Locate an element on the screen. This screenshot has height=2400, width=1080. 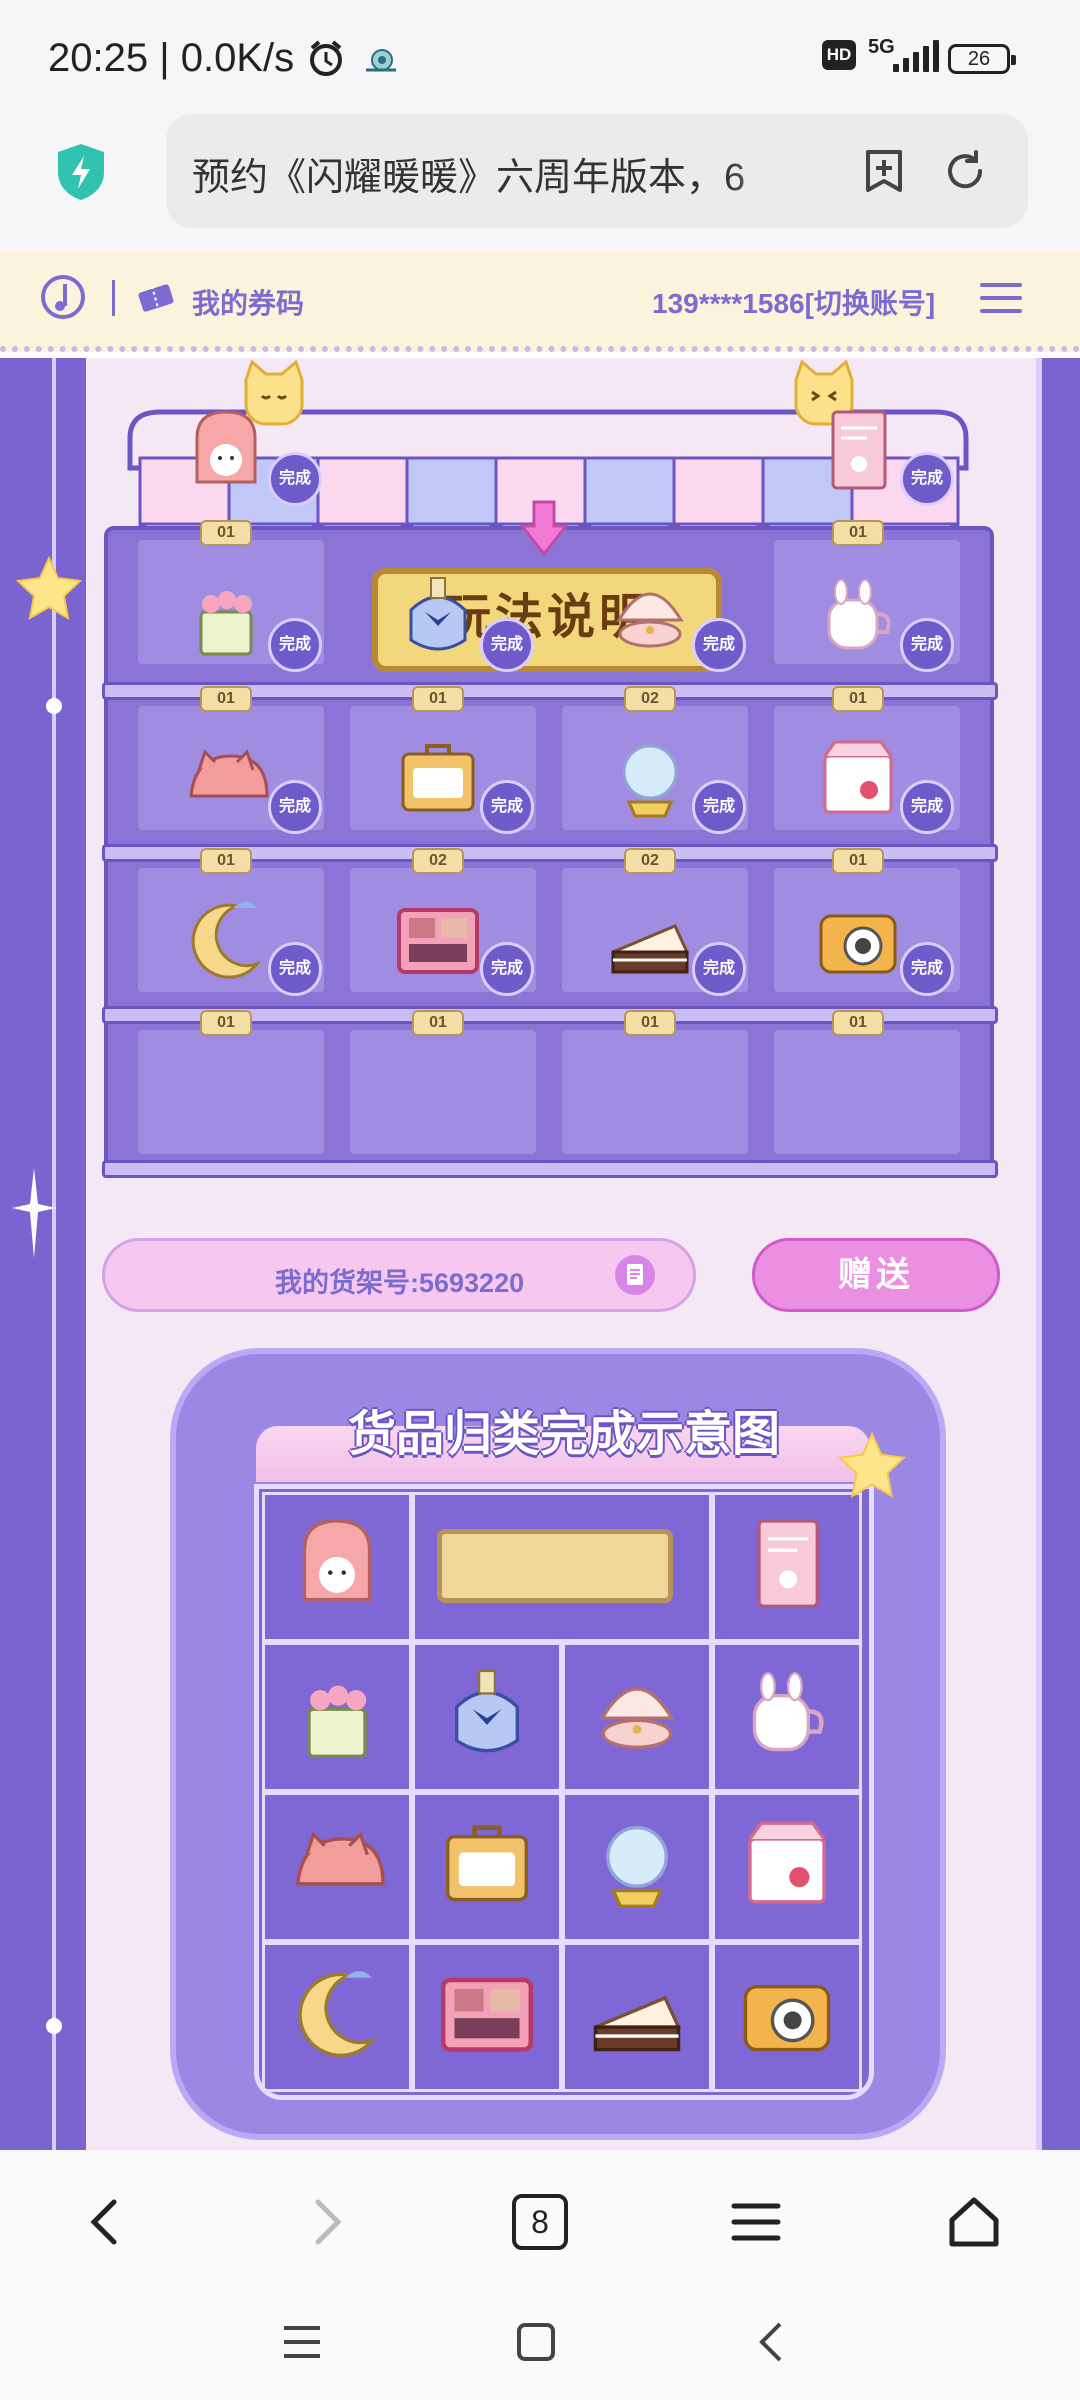
crystal-ball-guide-icon is located at coordinates (637, 1867).